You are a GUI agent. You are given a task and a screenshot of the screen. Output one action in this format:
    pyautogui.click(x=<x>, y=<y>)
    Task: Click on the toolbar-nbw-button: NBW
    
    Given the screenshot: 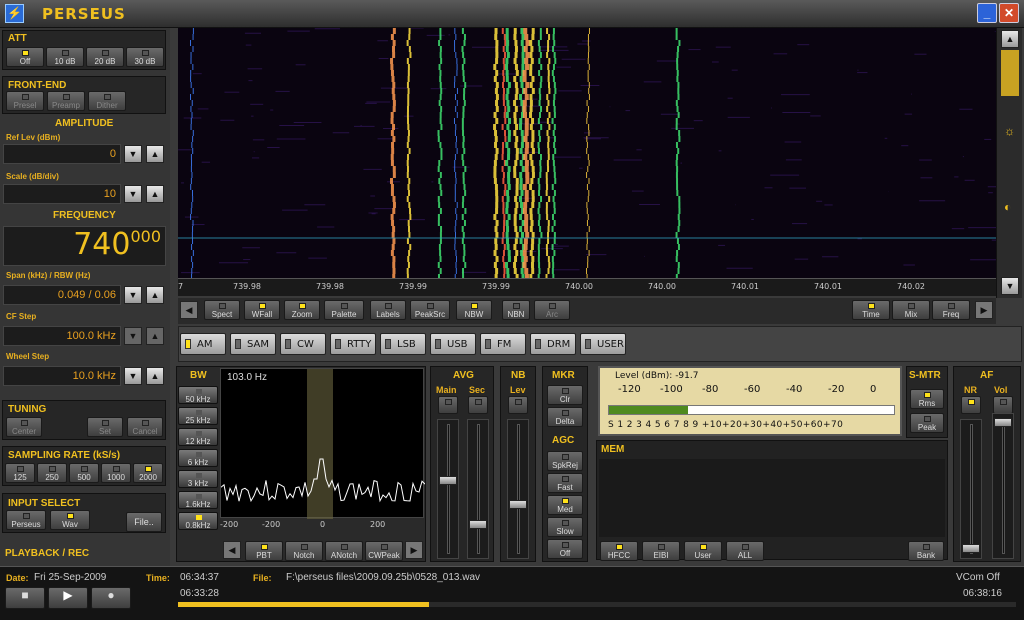 What is the action you would take?
    pyautogui.click(x=474, y=310)
    